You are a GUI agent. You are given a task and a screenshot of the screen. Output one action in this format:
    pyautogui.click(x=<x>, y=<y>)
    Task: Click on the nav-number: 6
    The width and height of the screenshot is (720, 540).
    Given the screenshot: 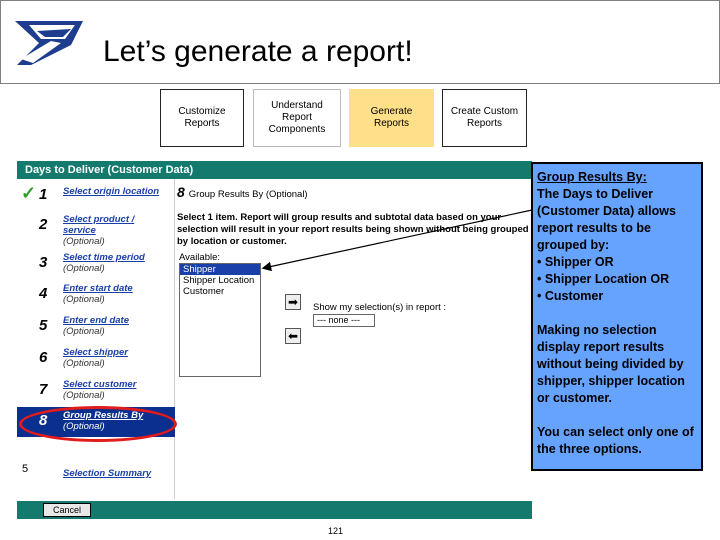 What is the action you would take?
    pyautogui.click(x=43, y=357)
    